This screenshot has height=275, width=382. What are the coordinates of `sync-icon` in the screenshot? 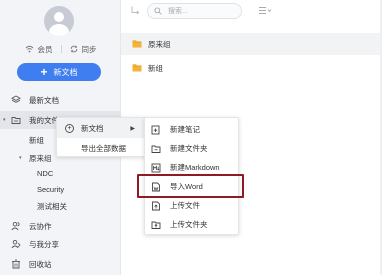 It's located at (73, 49).